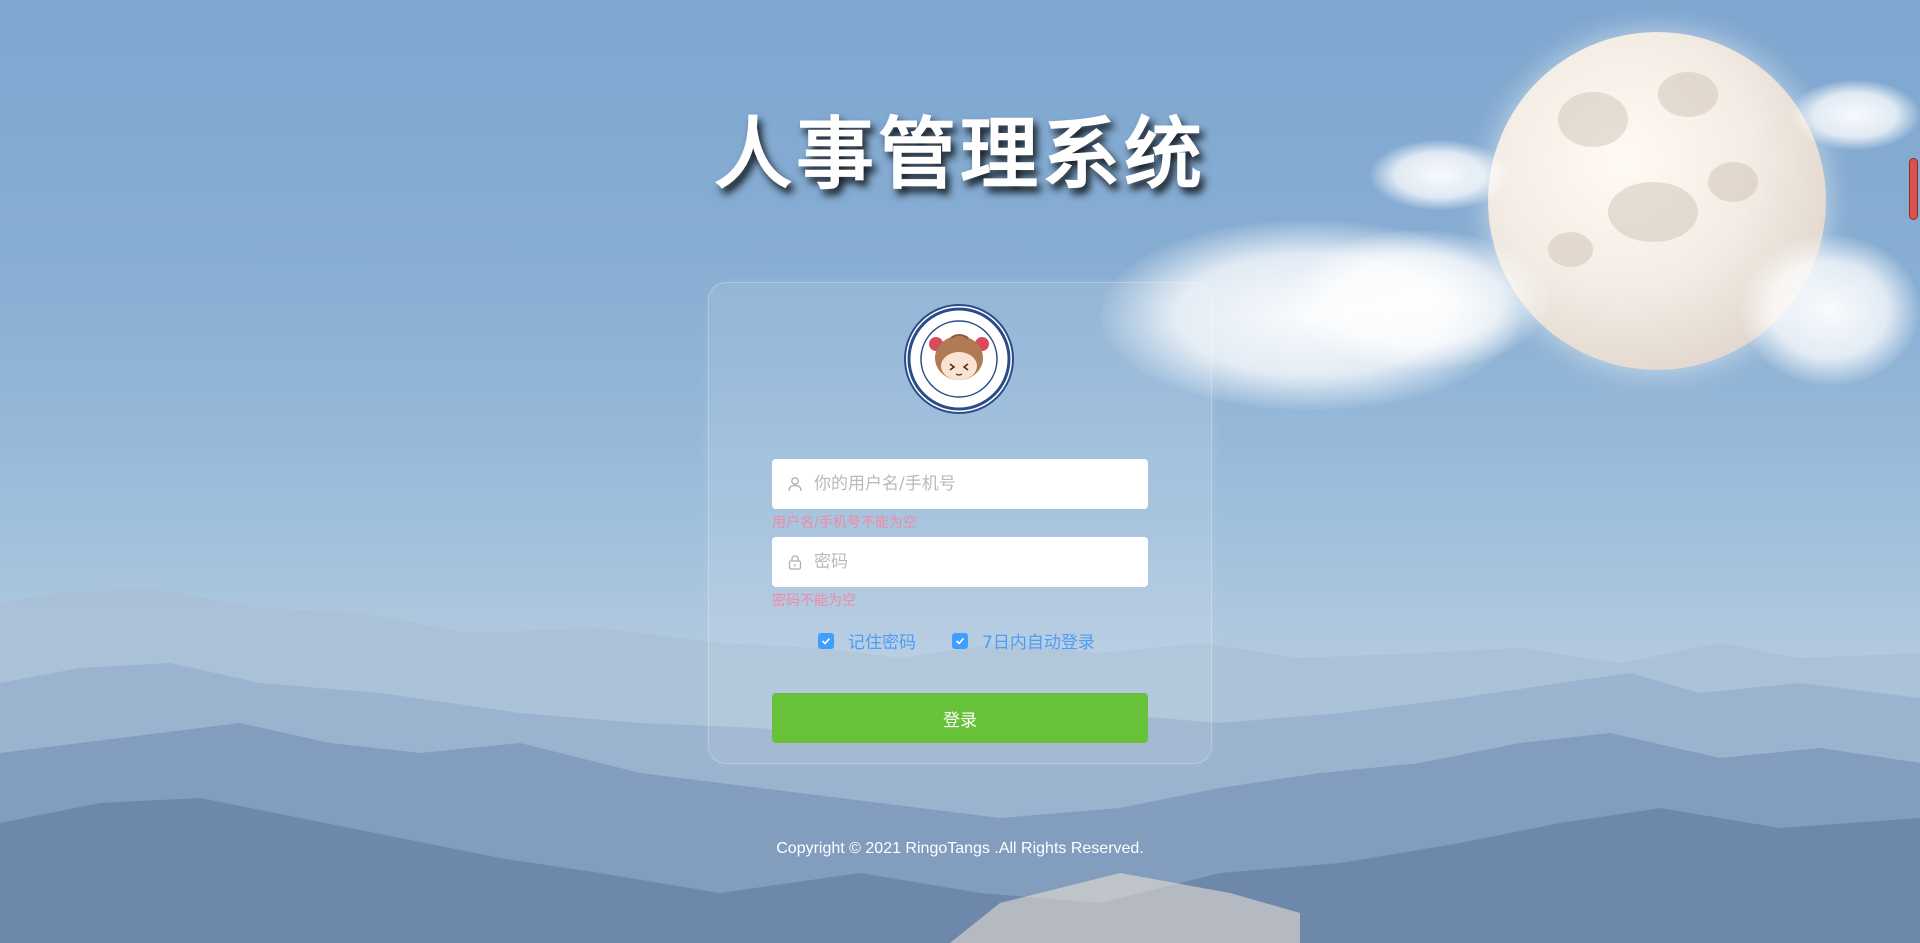 Image resolution: width=1920 pixels, height=943 pixels. I want to click on login-options: 记住密码 7日内自动登录, so click(974, 640).